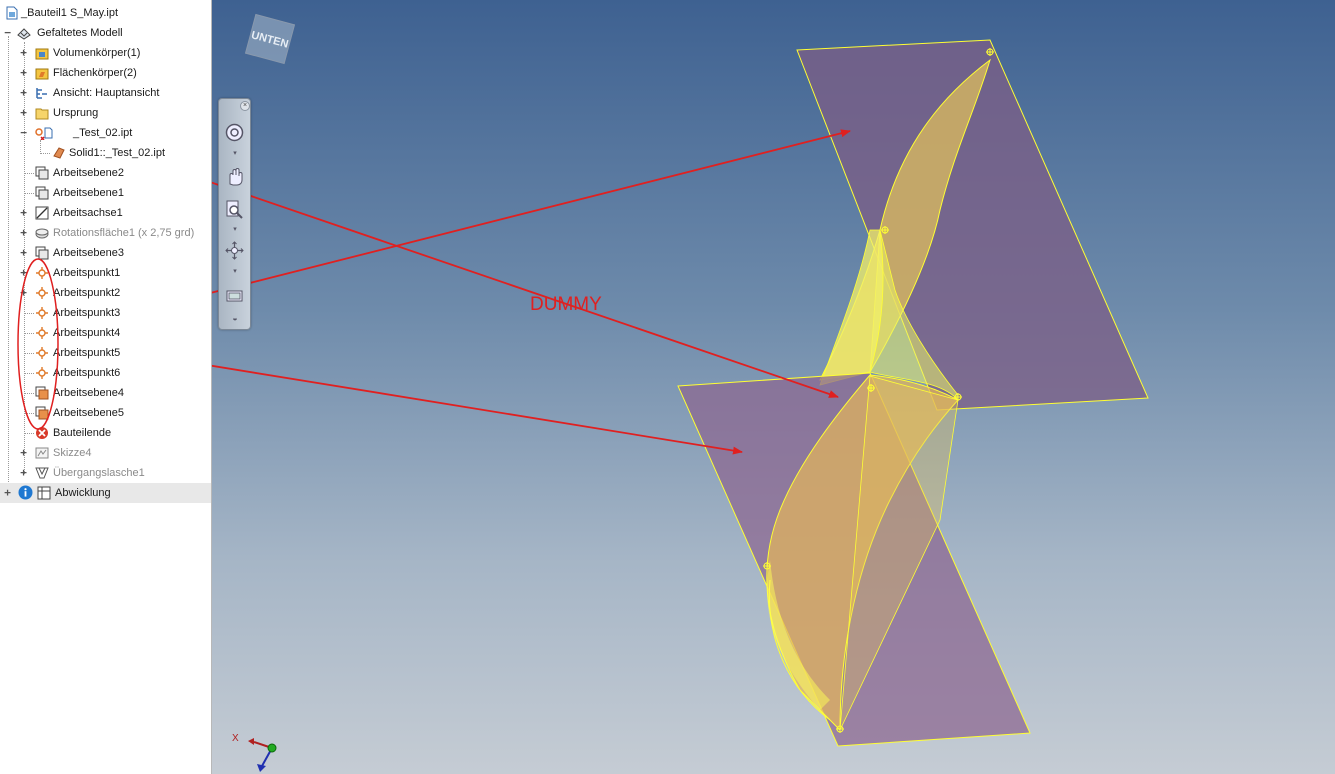 The width and height of the screenshot is (1335, 774). What do you see at coordinates (254, 752) in the screenshot?
I see `coordinate-triad: X` at bounding box center [254, 752].